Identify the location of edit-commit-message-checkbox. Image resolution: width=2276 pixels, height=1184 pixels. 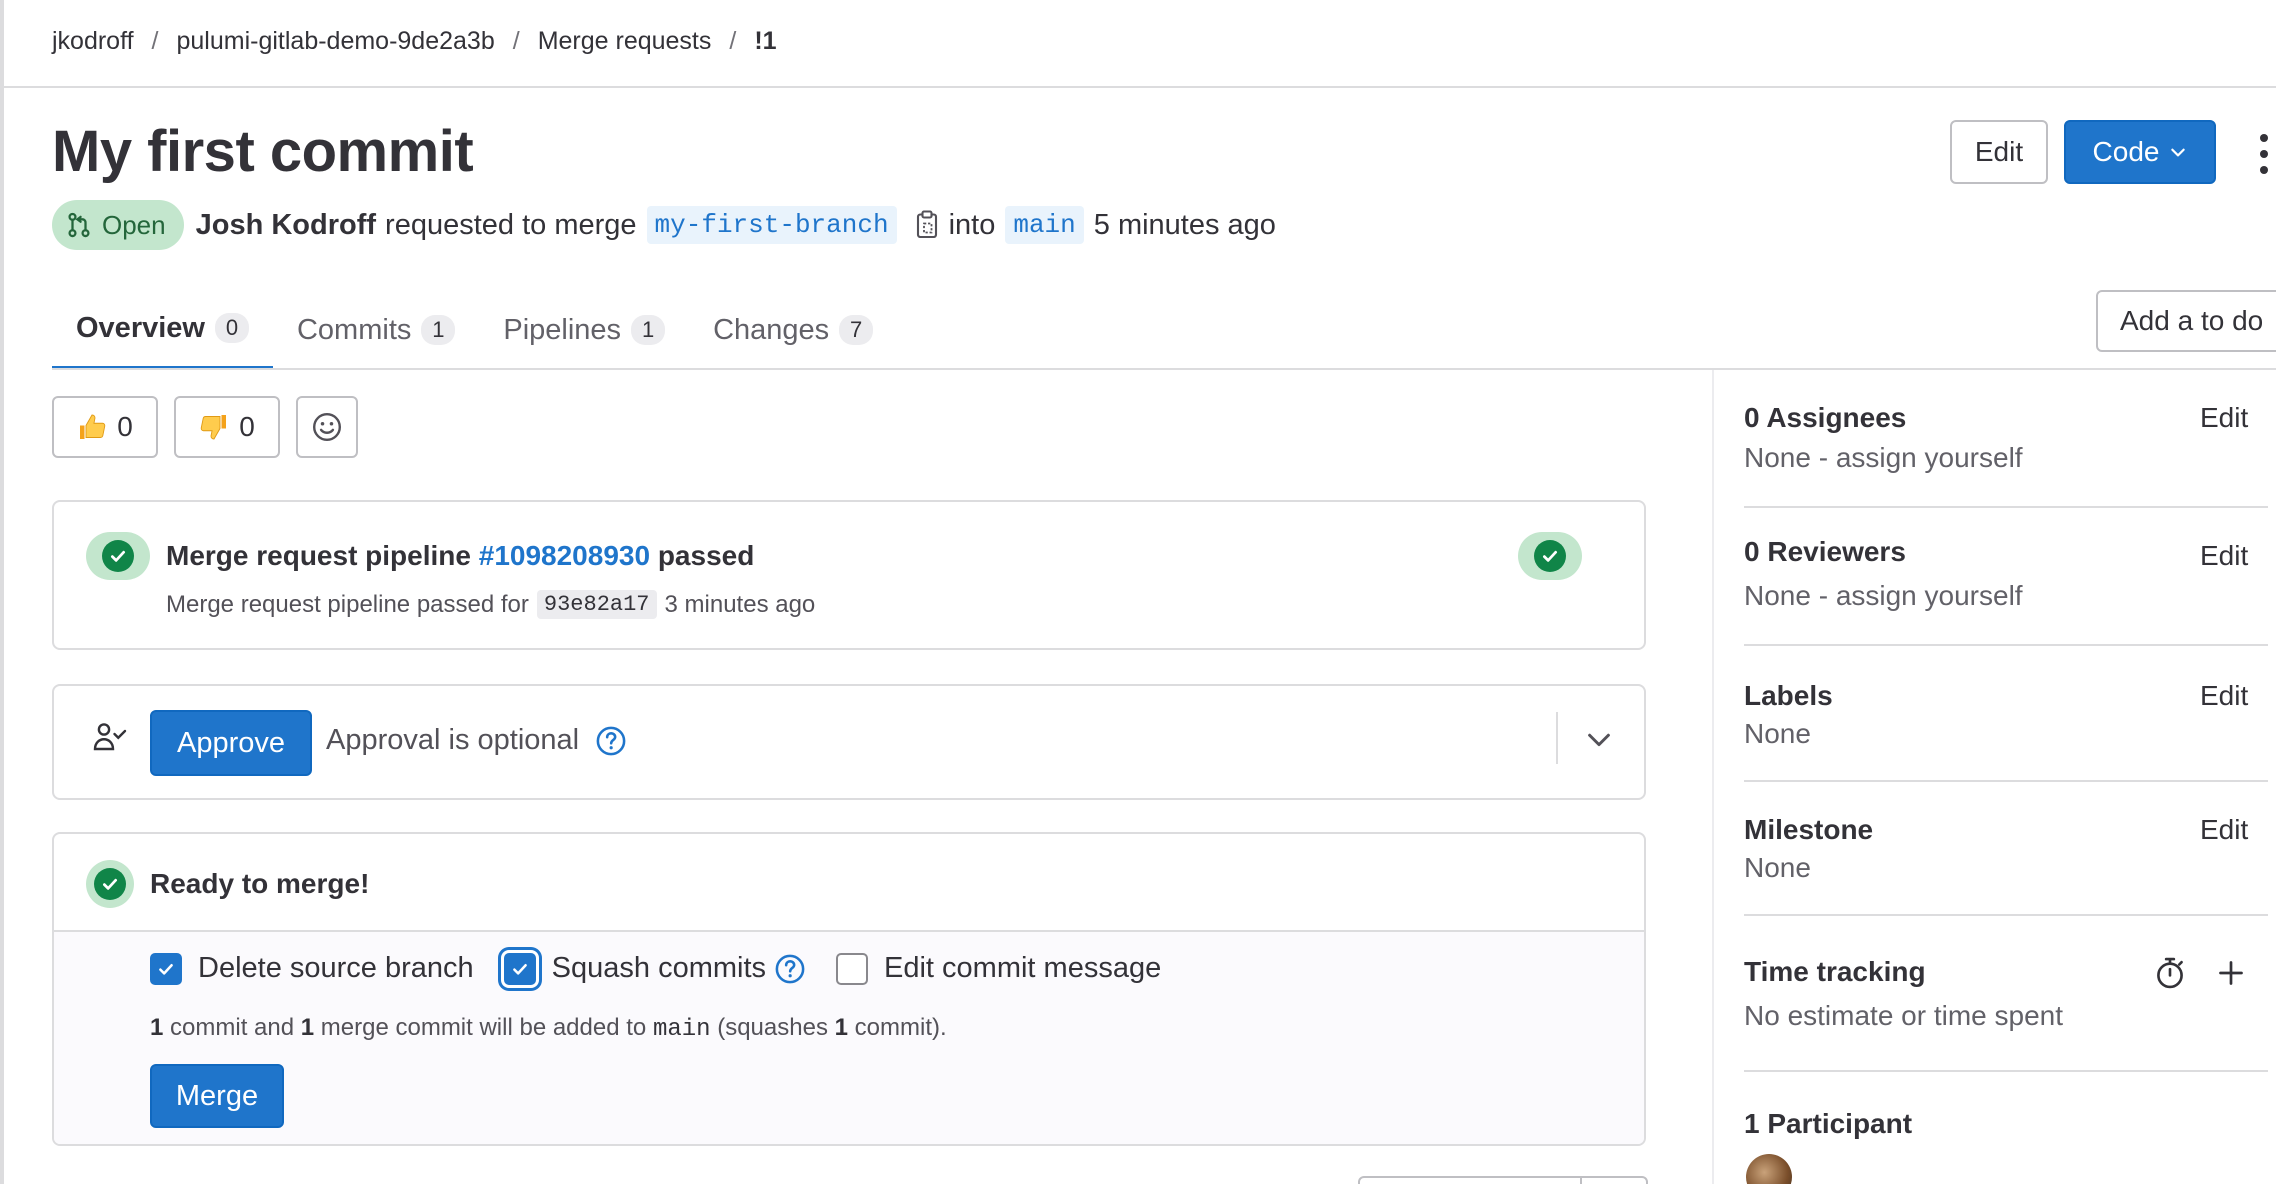
(852, 968).